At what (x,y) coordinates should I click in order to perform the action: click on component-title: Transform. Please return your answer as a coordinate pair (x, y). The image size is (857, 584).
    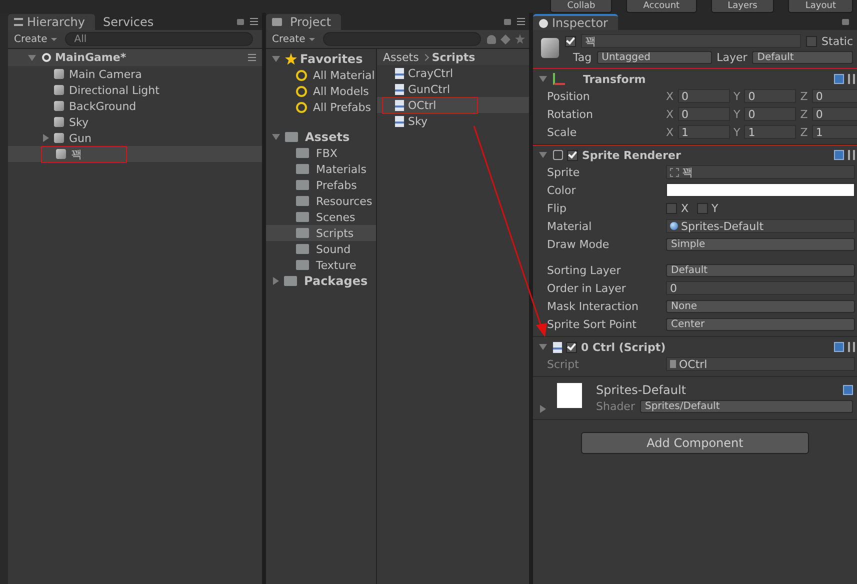
    Looking at the image, I should click on (614, 79).